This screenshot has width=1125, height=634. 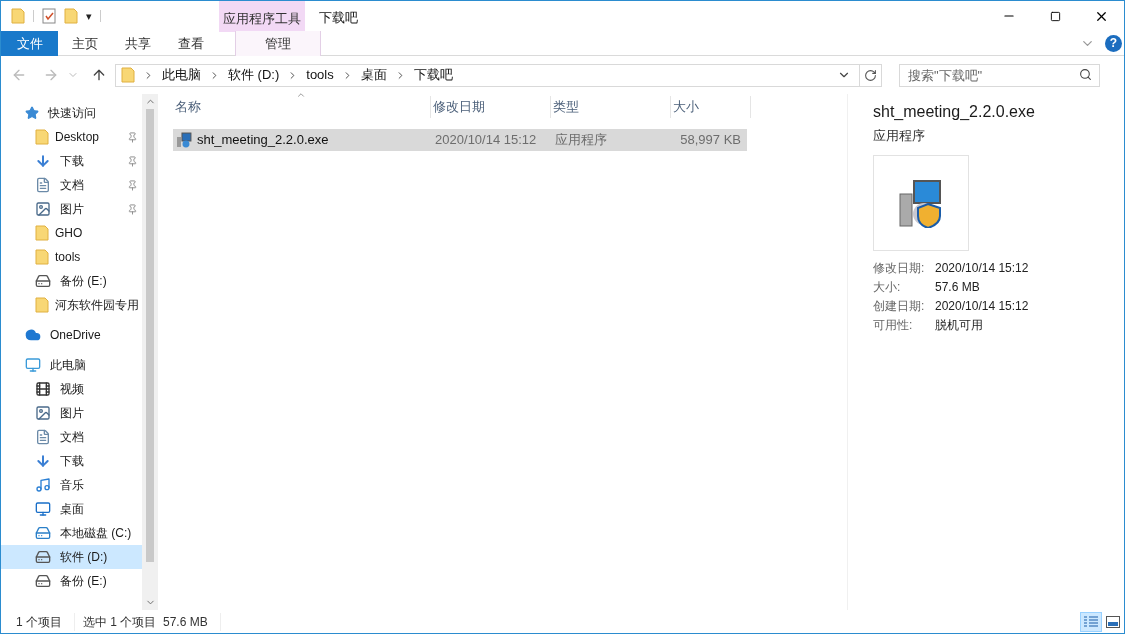 What do you see at coordinates (190, 43) in the screenshot?
I see `ribbon-tab: 查看` at bounding box center [190, 43].